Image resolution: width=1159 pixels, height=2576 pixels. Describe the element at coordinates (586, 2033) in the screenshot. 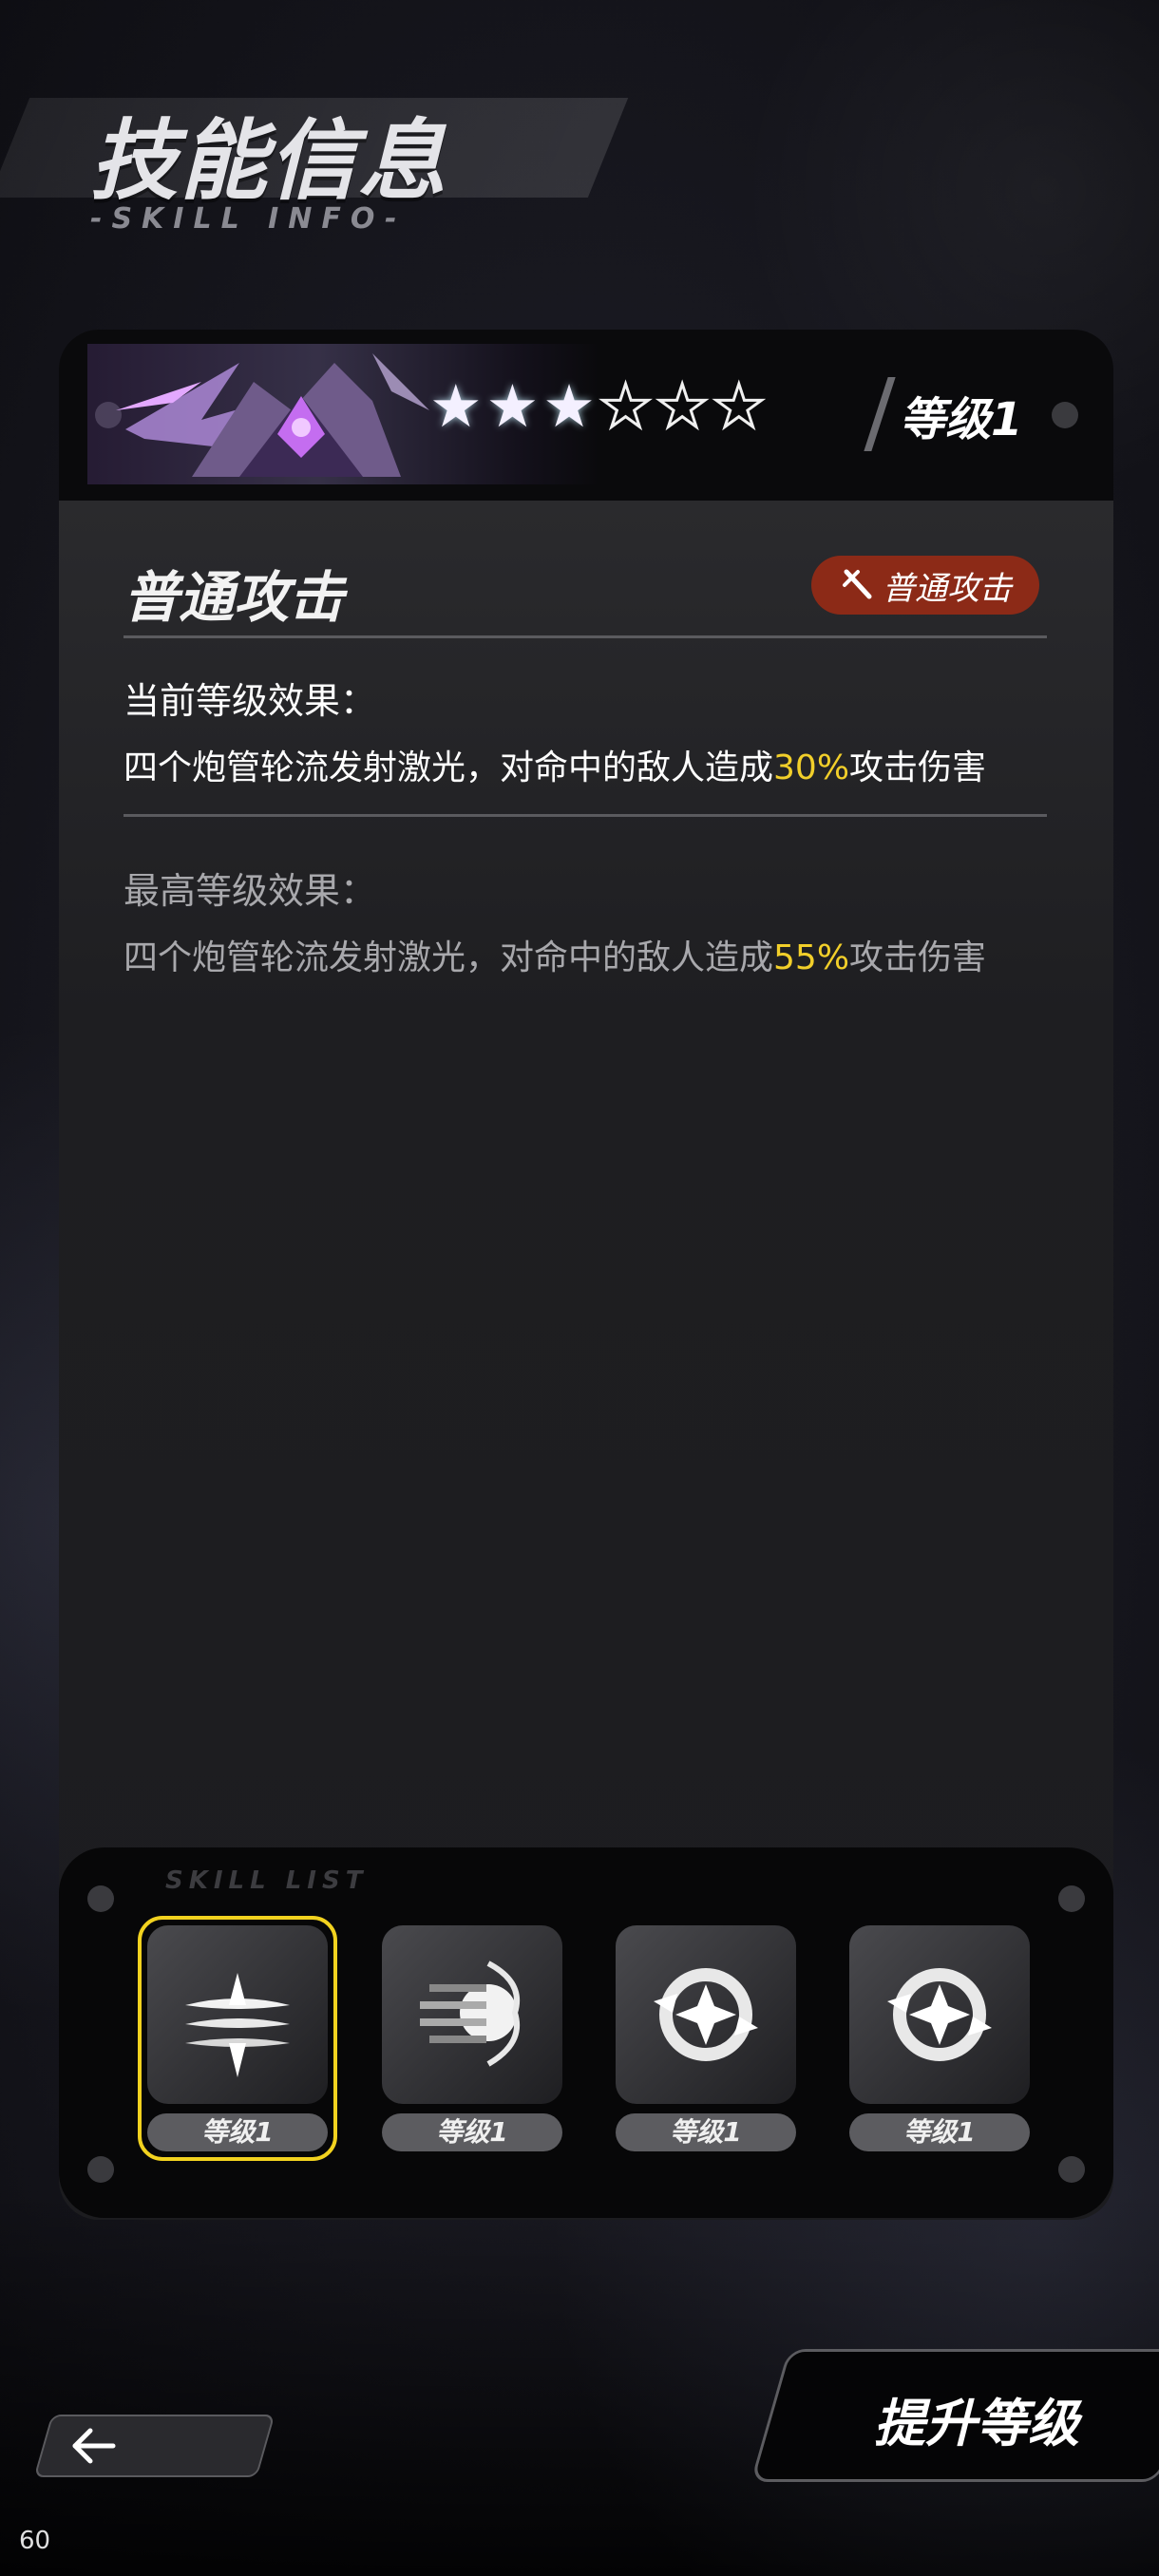

I see `skill-list-bar: SKILL LIST 等级1 等级1 等级1 等级1` at that location.